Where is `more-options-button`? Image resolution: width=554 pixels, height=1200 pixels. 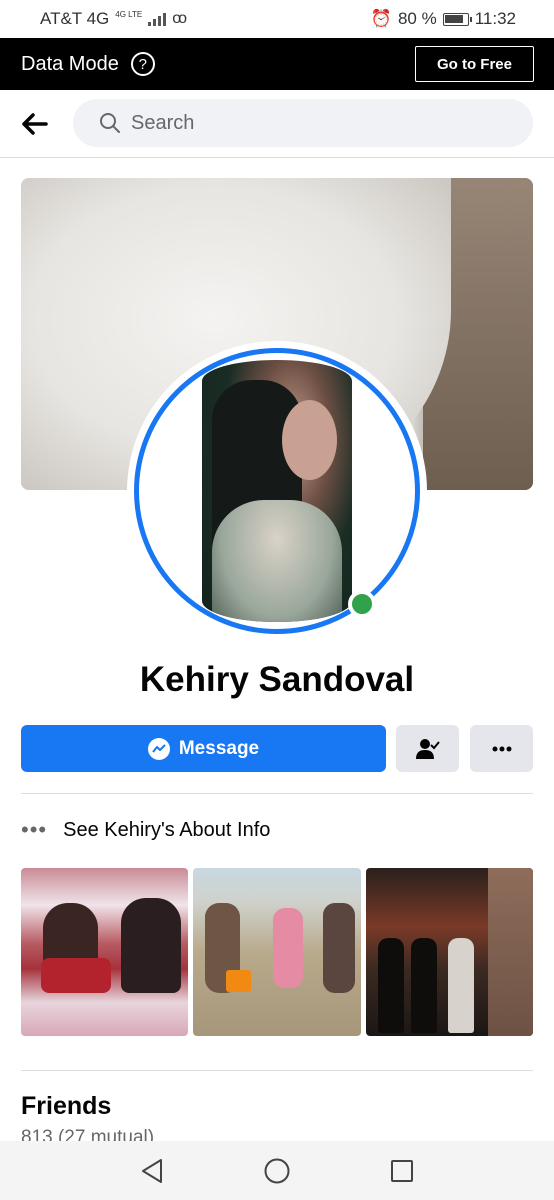 more-options-button is located at coordinates (501, 748).